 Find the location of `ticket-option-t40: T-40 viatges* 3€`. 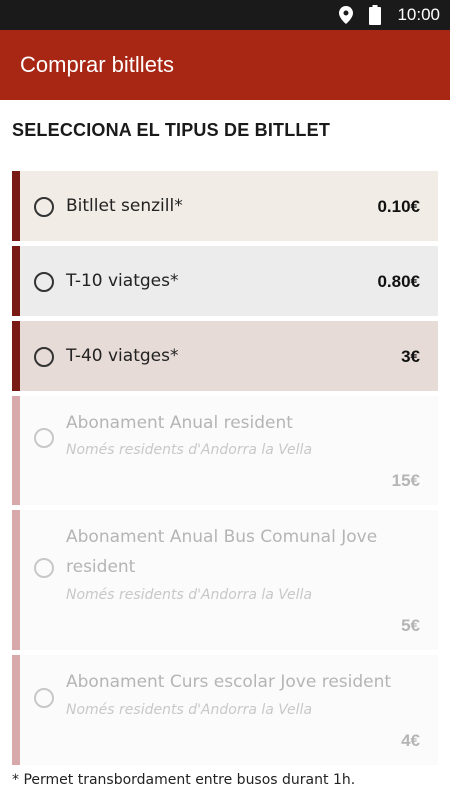

ticket-option-t40: T-40 viatges* 3€ is located at coordinates (225, 356).